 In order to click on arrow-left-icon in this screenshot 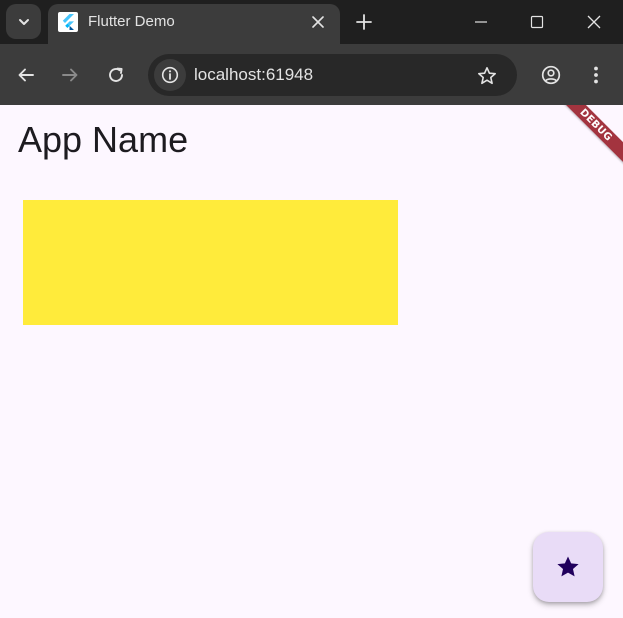, I will do `click(26, 75)`.